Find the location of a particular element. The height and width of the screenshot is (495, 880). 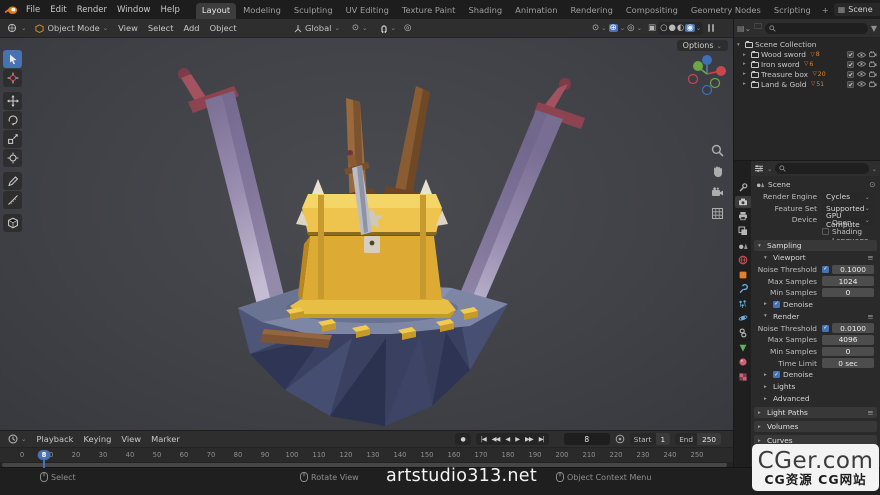

properties-editor-icon is located at coordinates (759, 168).